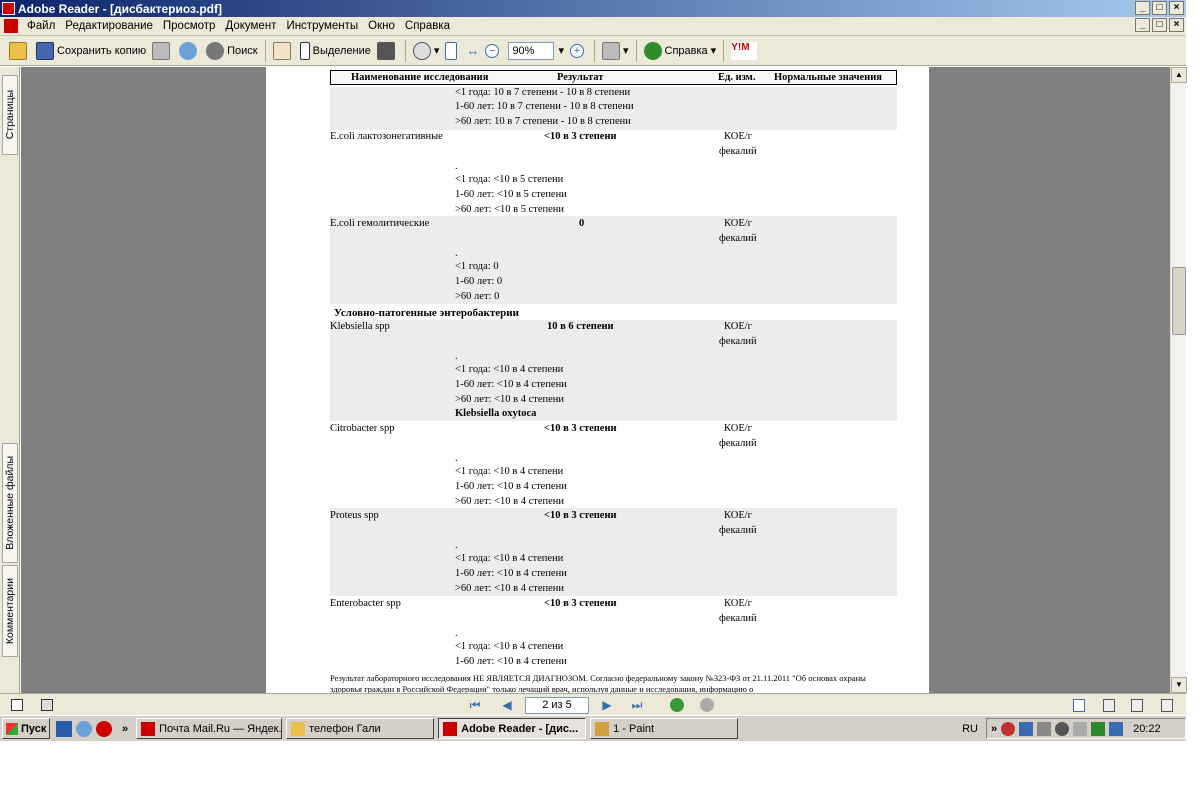 This screenshot has width=1200, height=800. I want to click on norm-line: ., so click(456, 166).